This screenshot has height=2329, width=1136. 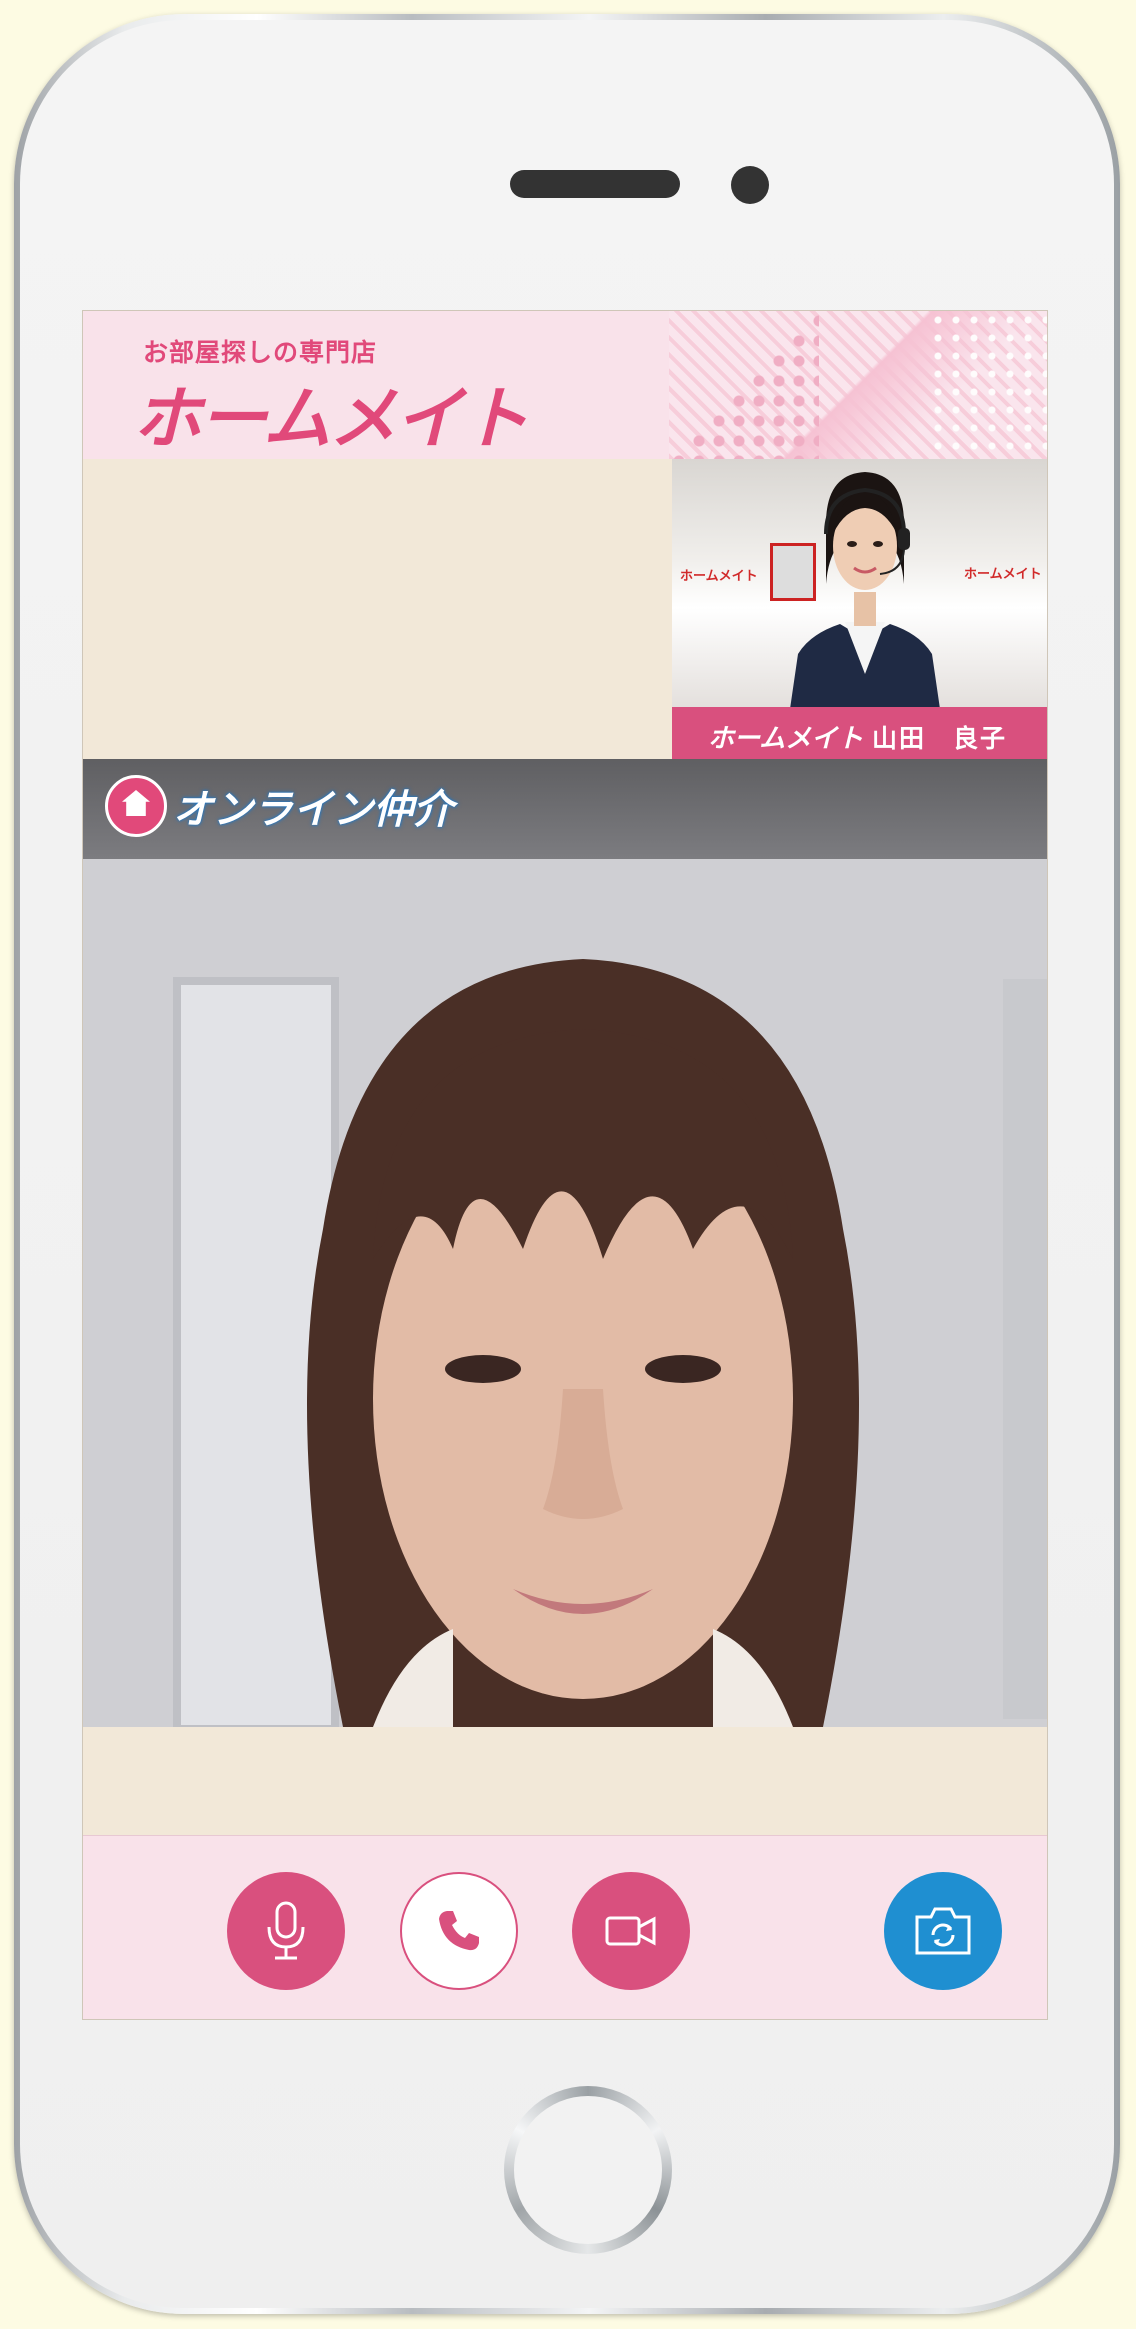 I want to click on camera-flip-icon, so click(x=943, y=1931).